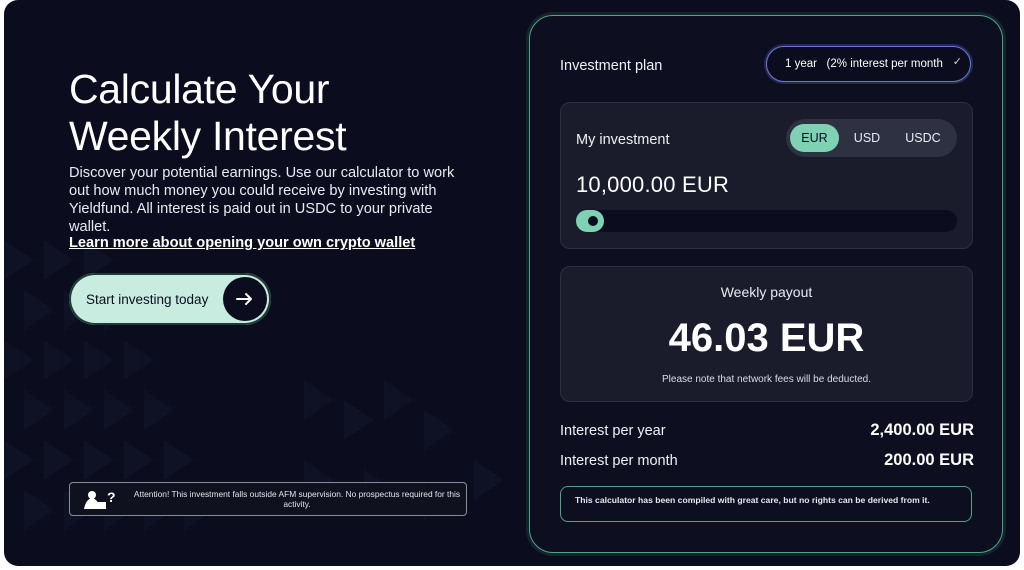  Describe the element at coordinates (623, 140) in the screenshot. I see `my-investment-label: My investment` at that location.